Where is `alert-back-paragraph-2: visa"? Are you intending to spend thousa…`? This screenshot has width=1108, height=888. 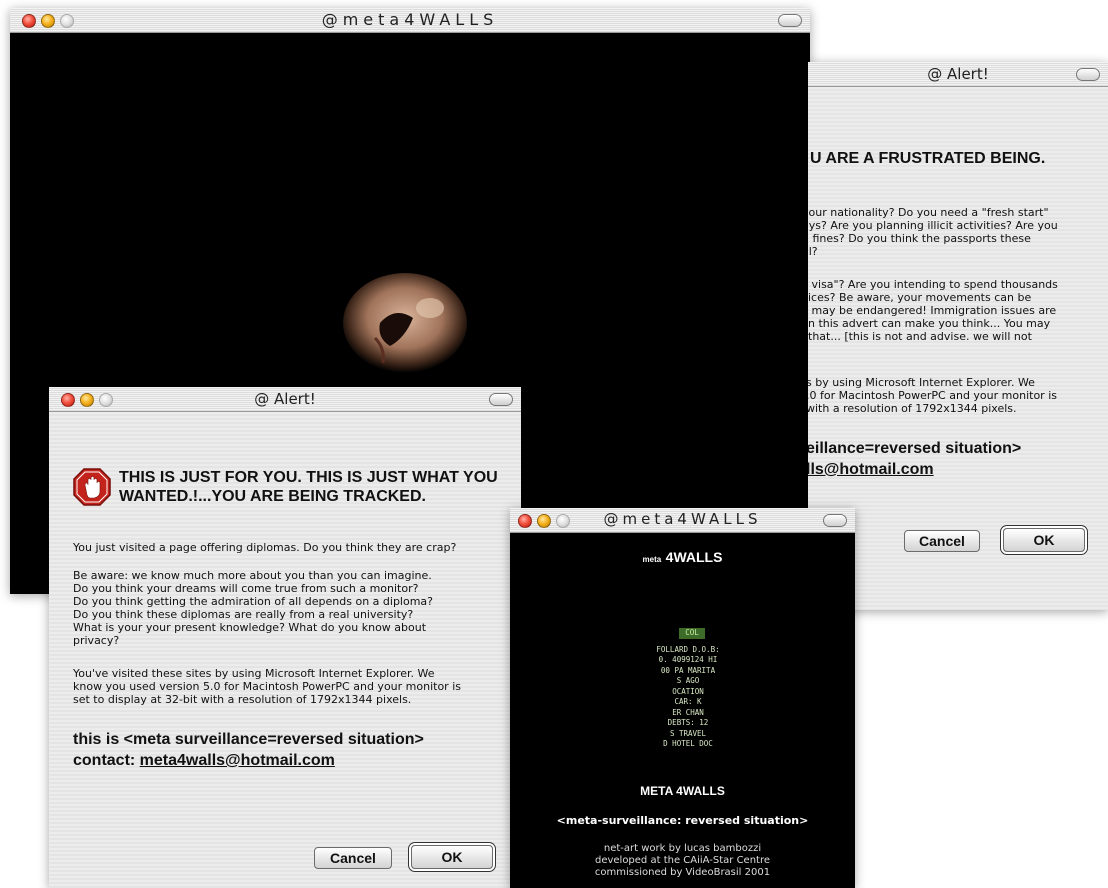
alert-back-paragraph-2: visa"? Are you intending to spend thousa… is located at coordinates (933, 310).